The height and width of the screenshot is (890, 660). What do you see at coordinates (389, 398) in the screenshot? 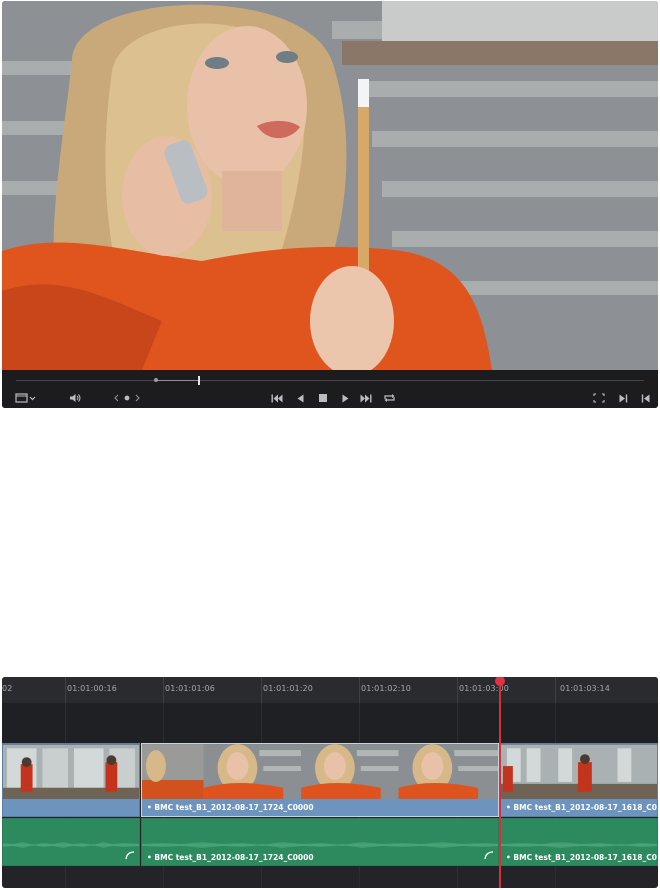
I see `loop-icon` at bounding box center [389, 398].